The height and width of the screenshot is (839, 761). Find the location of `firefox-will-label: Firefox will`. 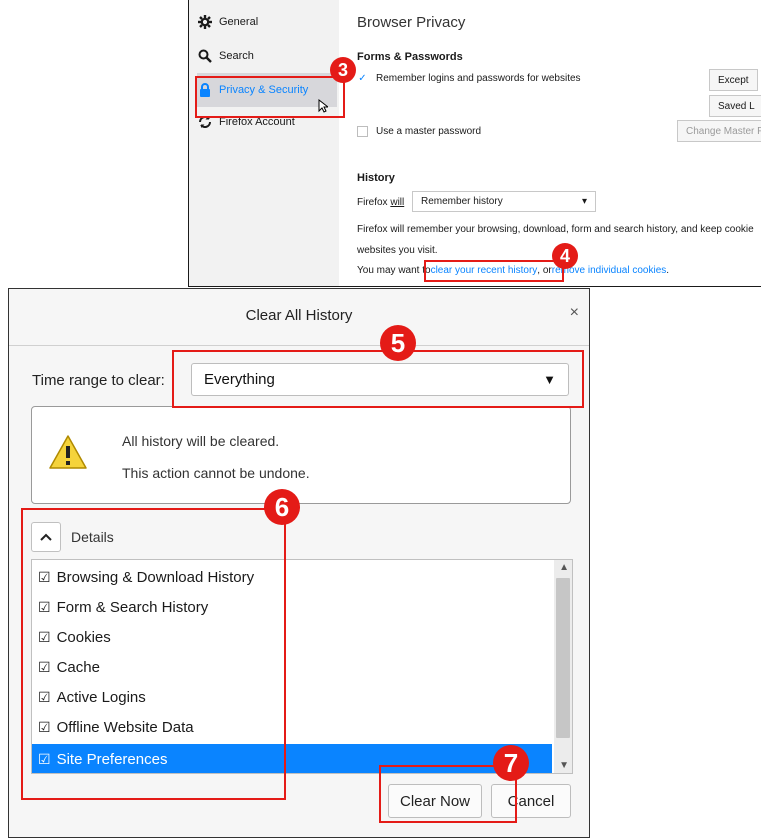

firefox-will-label: Firefox will is located at coordinates (380, 202).